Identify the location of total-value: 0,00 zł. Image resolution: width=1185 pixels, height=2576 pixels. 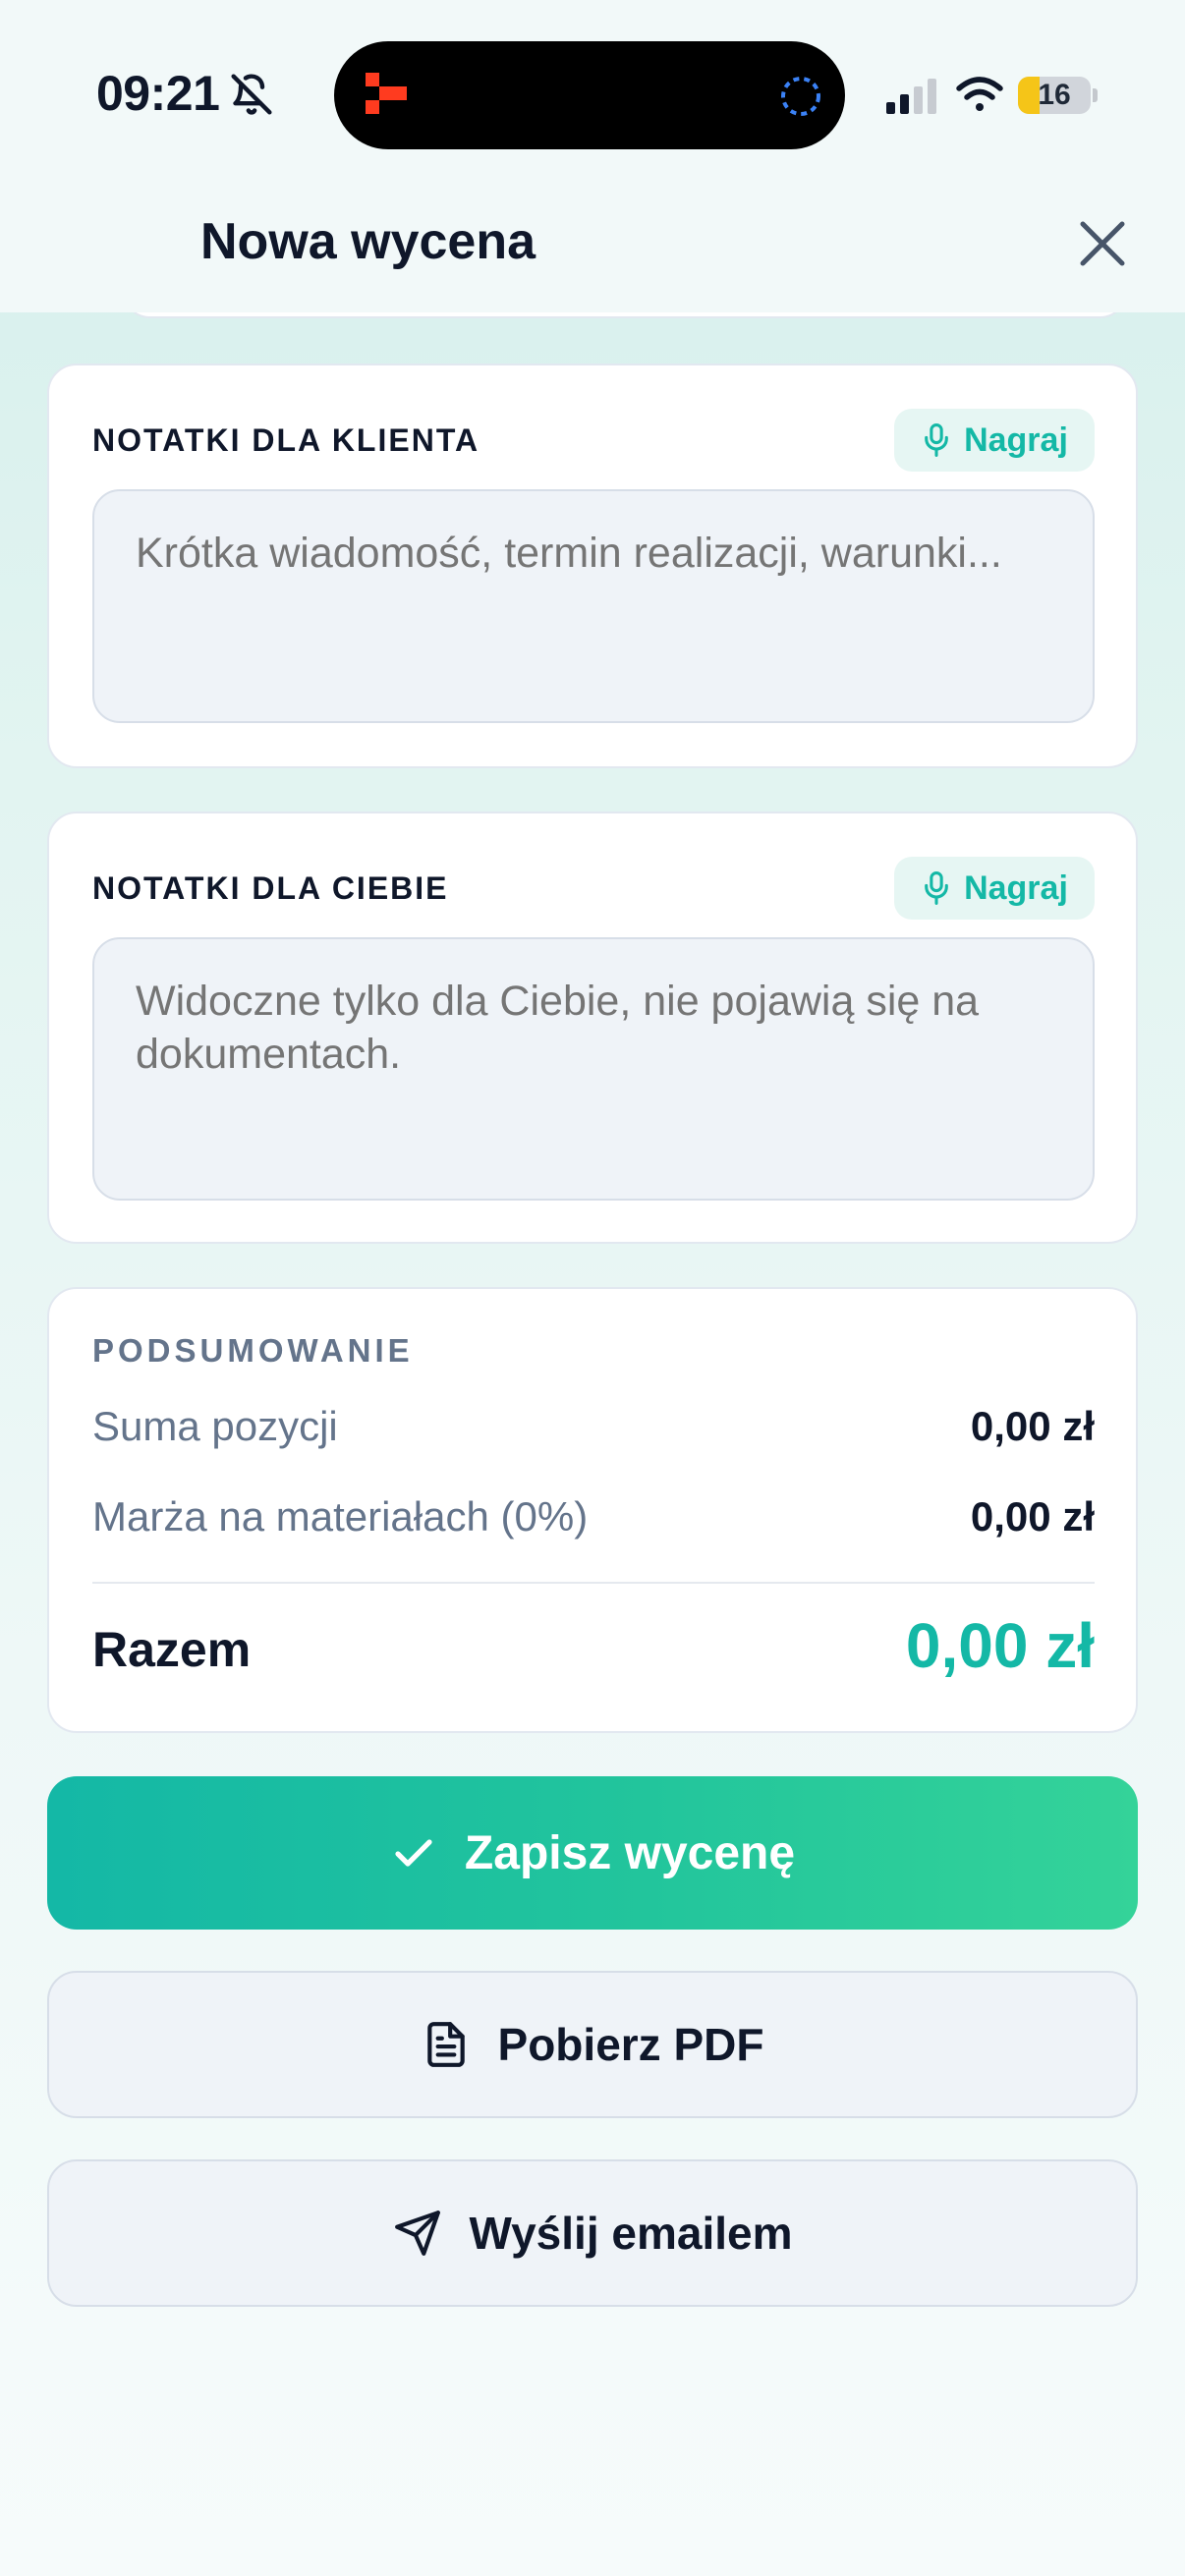
(1000, 1645).